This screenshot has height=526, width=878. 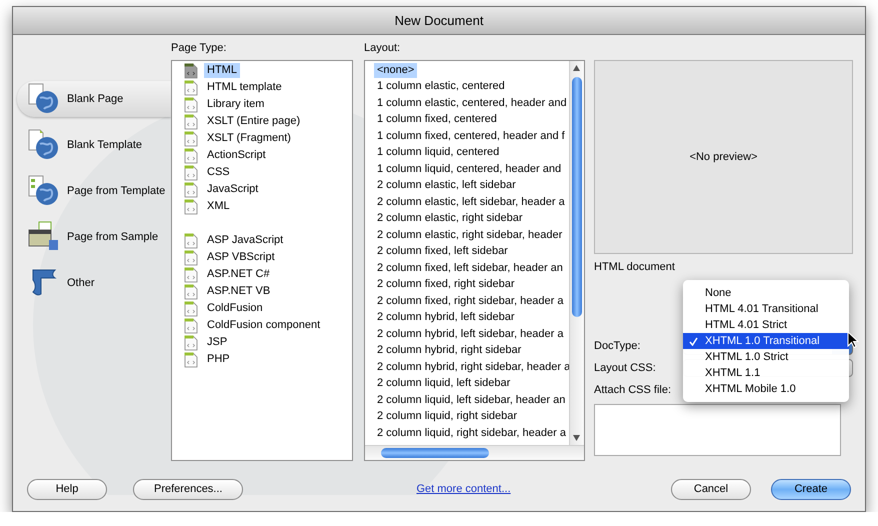 I want to click on page-type-item: XSLT (Entire page), so click(x=254, y=121).